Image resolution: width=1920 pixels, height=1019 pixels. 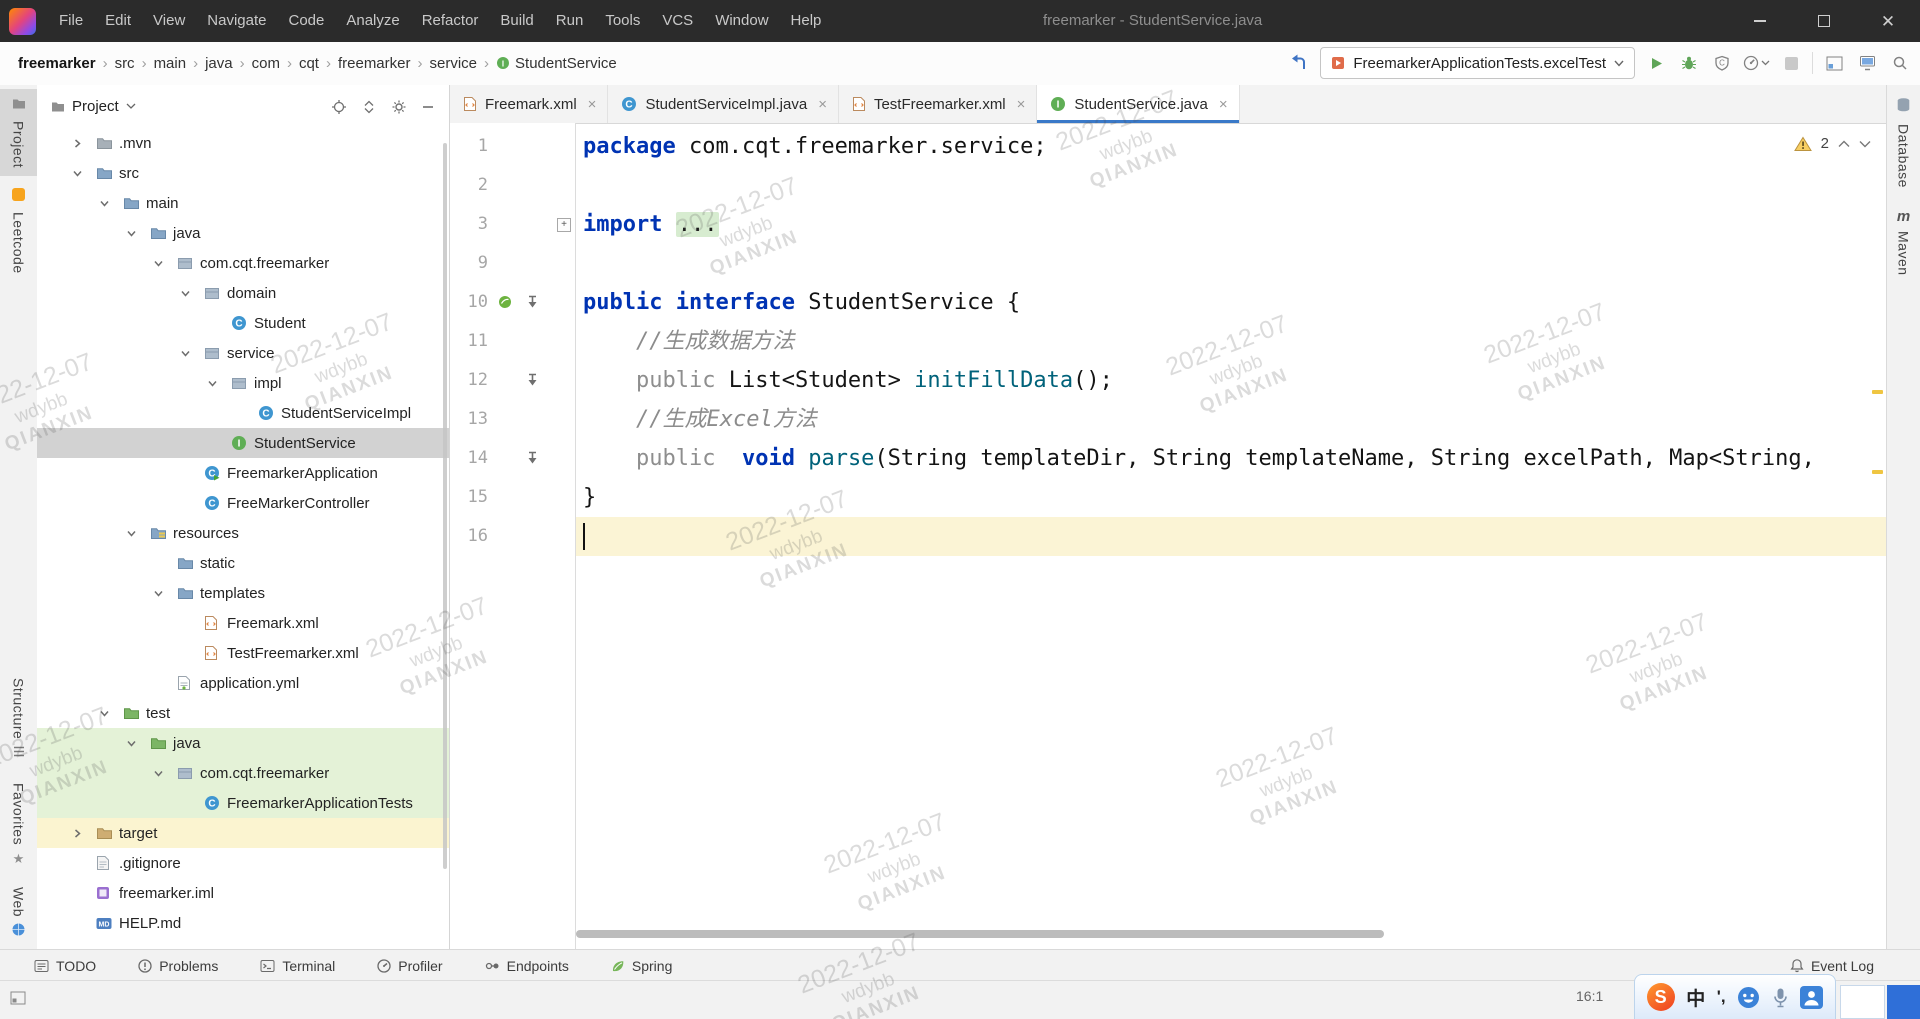 What do you see at coordinates (71, 21) in the screenshot?
I see `menu-file: File` at bounding box center [71, 21].